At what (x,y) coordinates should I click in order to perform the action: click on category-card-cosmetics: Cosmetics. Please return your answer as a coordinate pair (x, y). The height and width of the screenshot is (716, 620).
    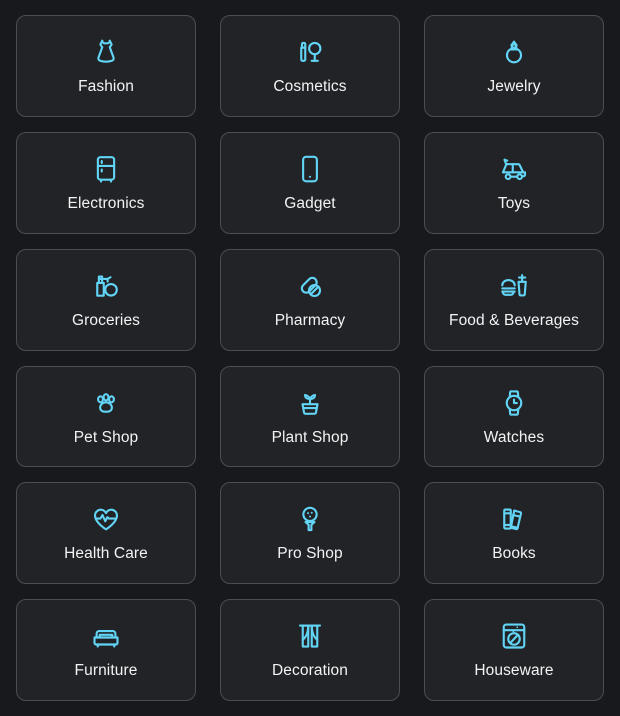
    Looking at the image, I should click on (310, 66).